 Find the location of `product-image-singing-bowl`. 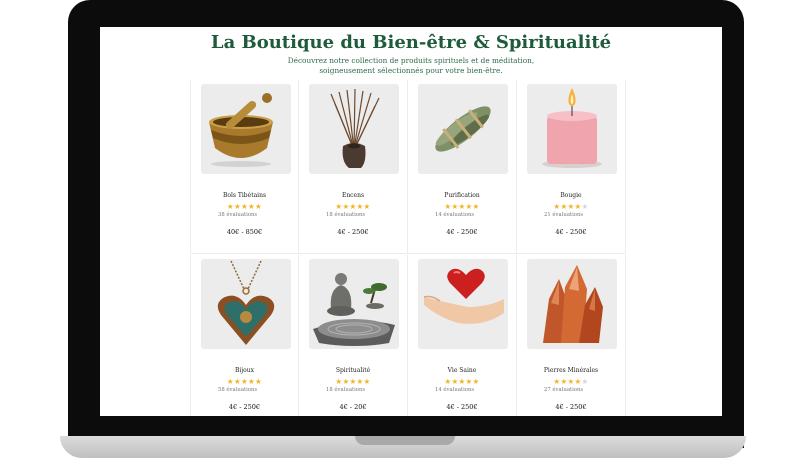

product-image-singing-bowl is located at coordinates (246, 129).